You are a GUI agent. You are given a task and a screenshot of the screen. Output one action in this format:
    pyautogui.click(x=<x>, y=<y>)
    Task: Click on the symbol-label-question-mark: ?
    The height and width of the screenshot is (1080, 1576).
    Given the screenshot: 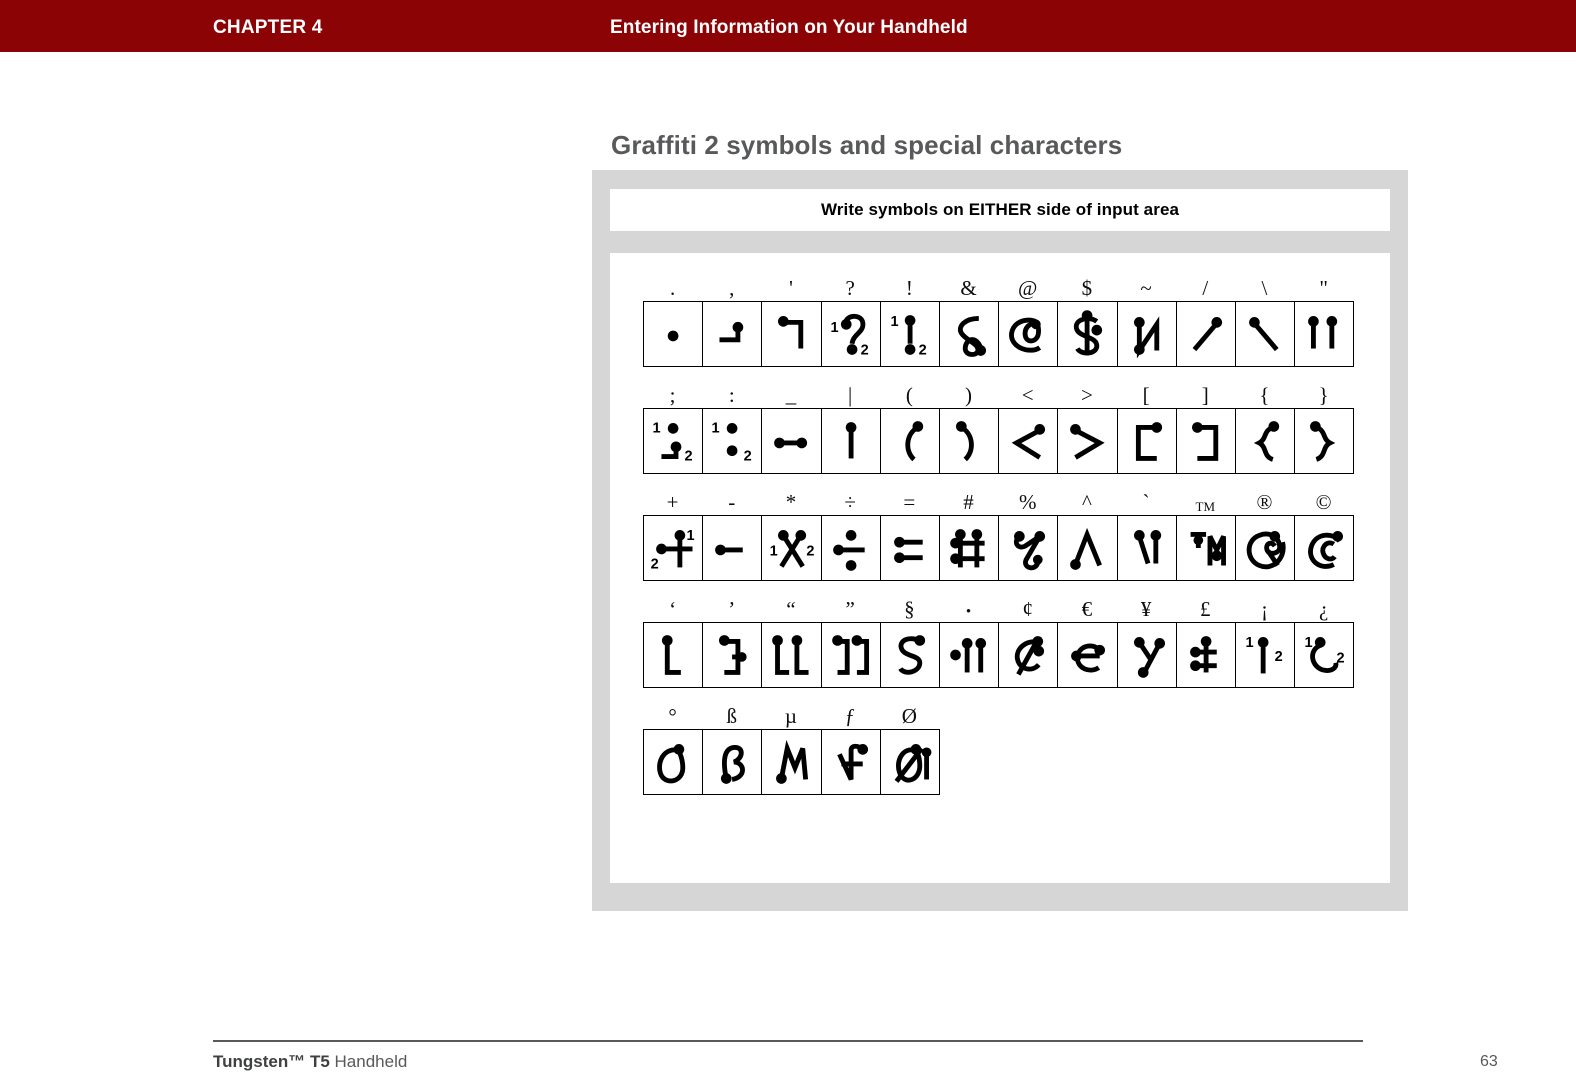 What is the action you would take?
    pyautogui.click(x=850, y=288)
    